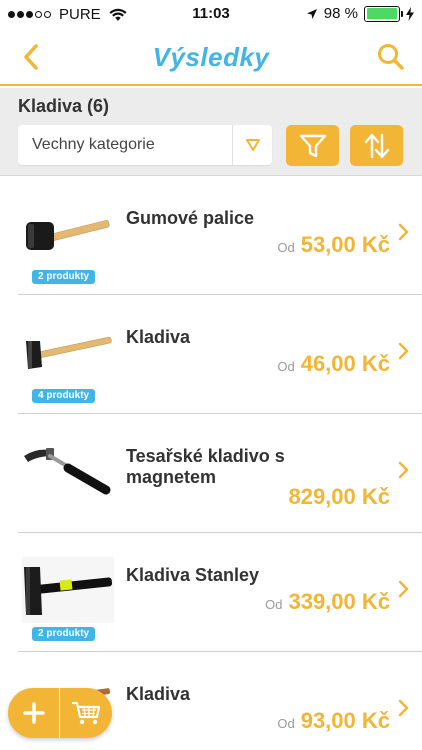  I want to click on price-wrap: Od 339,00 Kč, so click(327, 602).